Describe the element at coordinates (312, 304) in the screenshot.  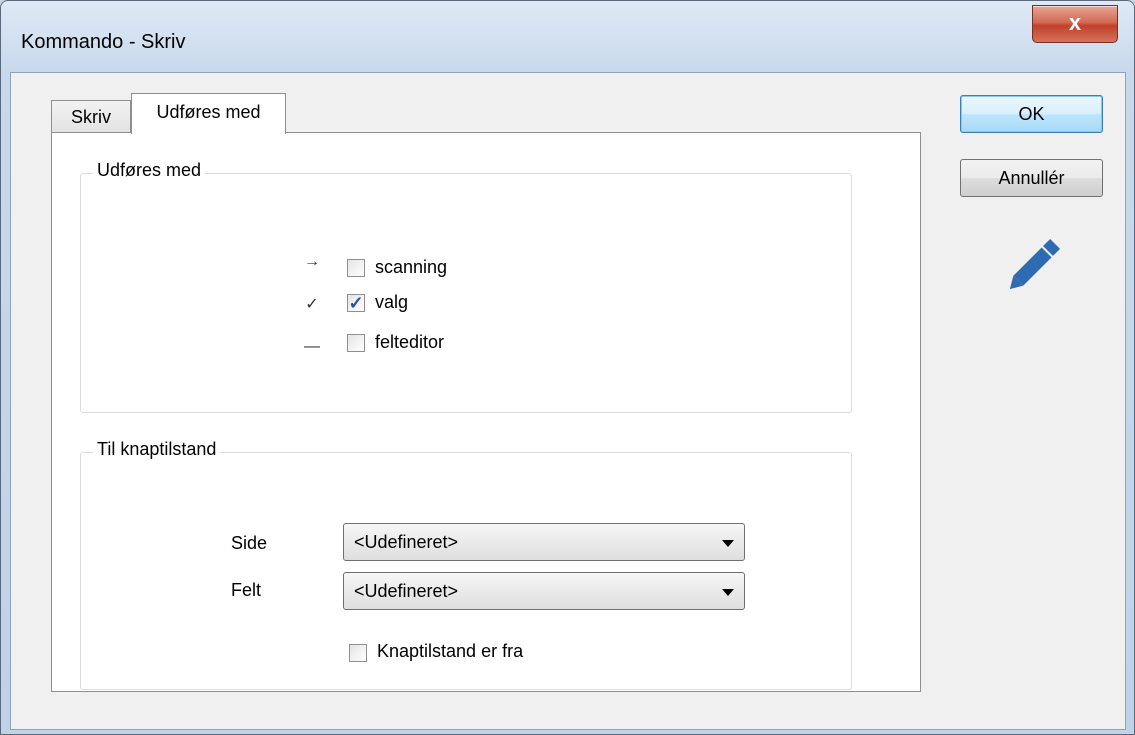
I see `checkmark-icon: ✓` at that location.